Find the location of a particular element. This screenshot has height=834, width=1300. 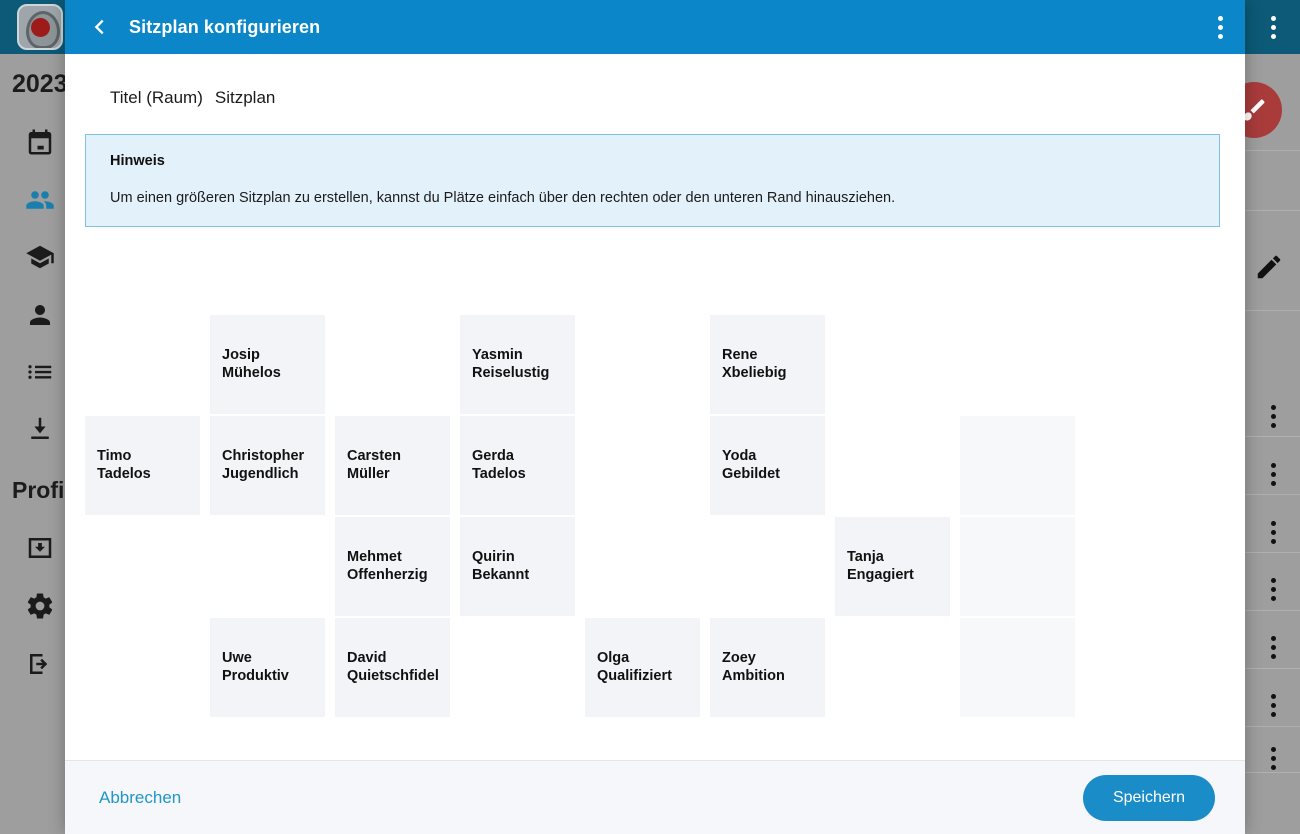

seat-cell: Rene Xbeliebig is located at coordinates (767, 364).